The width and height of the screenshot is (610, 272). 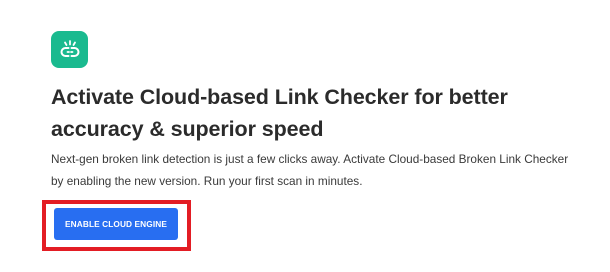 I want to click on broken-link-checker-logo, so click(x=69, y=49).